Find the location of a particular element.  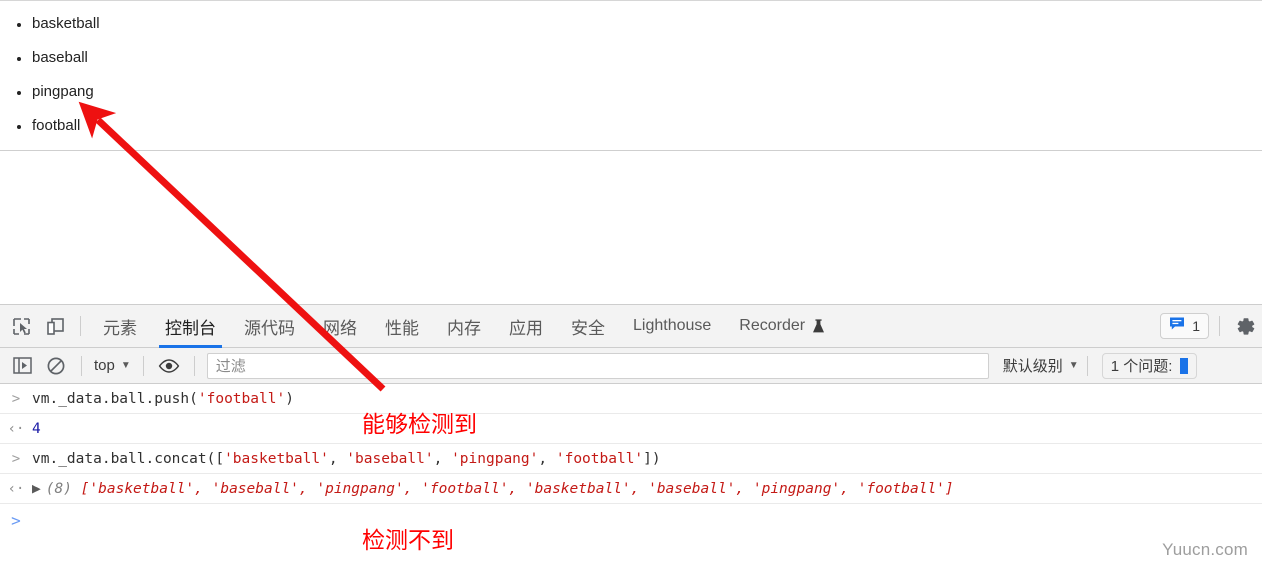

list-item: pingpang is located at coordinates (631, 92).